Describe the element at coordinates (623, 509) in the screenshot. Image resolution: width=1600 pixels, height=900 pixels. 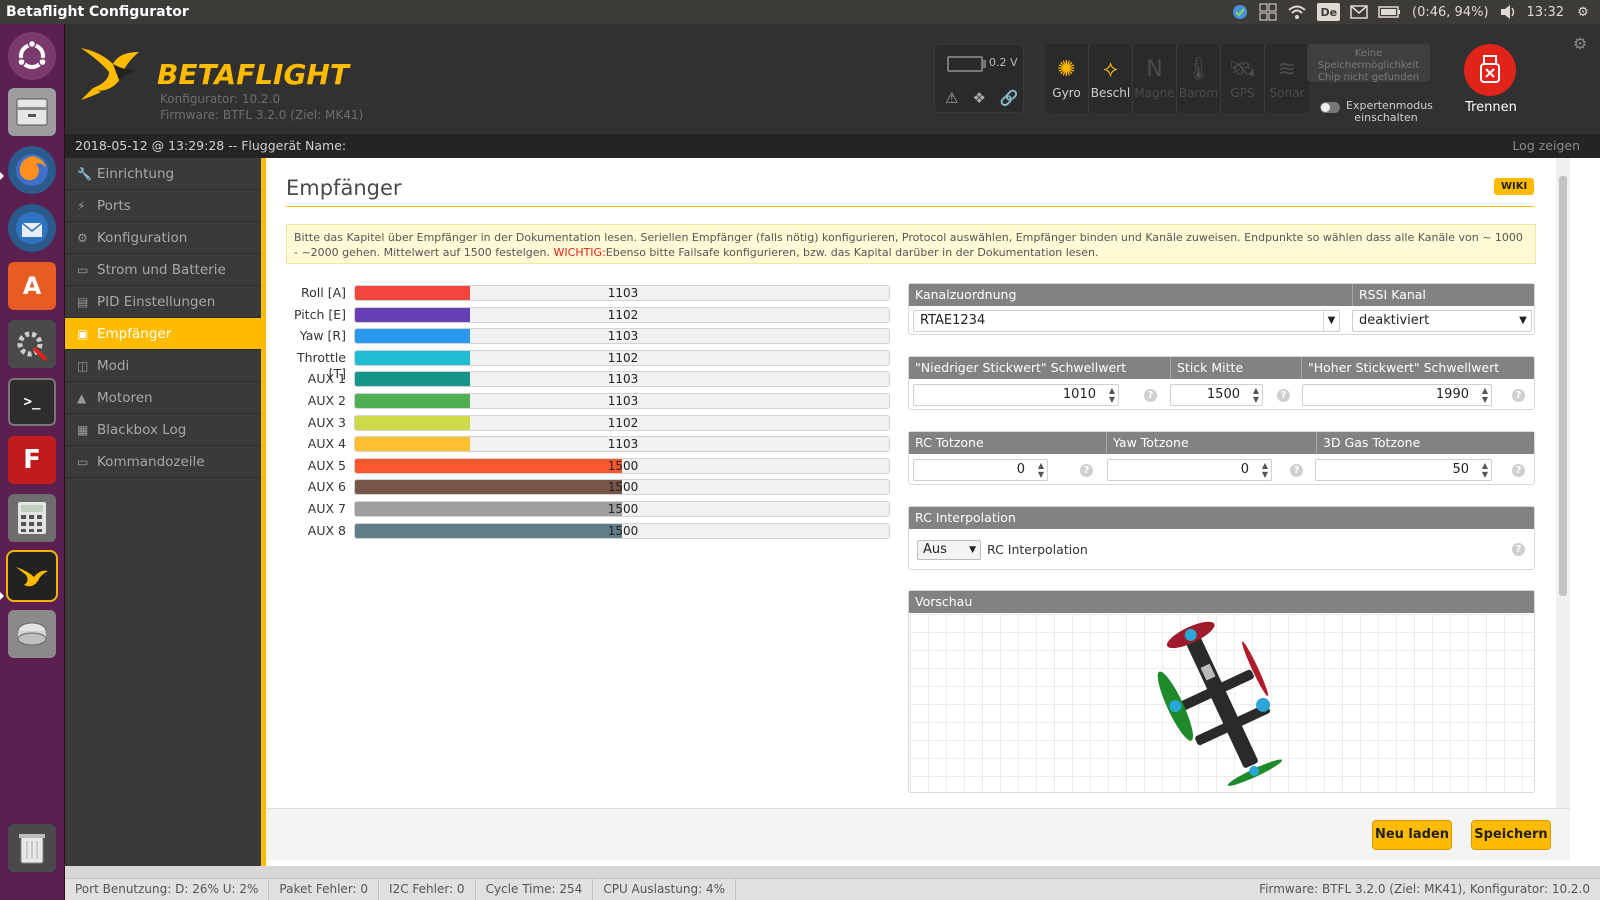
I see `channel-value: 1500` at that location.